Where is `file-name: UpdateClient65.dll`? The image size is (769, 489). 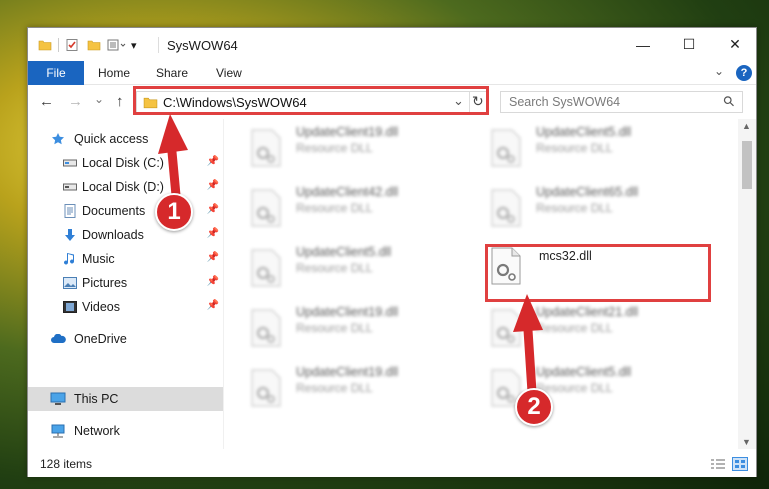
file-name: UpdateClient65.dll is located at coordinates (587, 192).